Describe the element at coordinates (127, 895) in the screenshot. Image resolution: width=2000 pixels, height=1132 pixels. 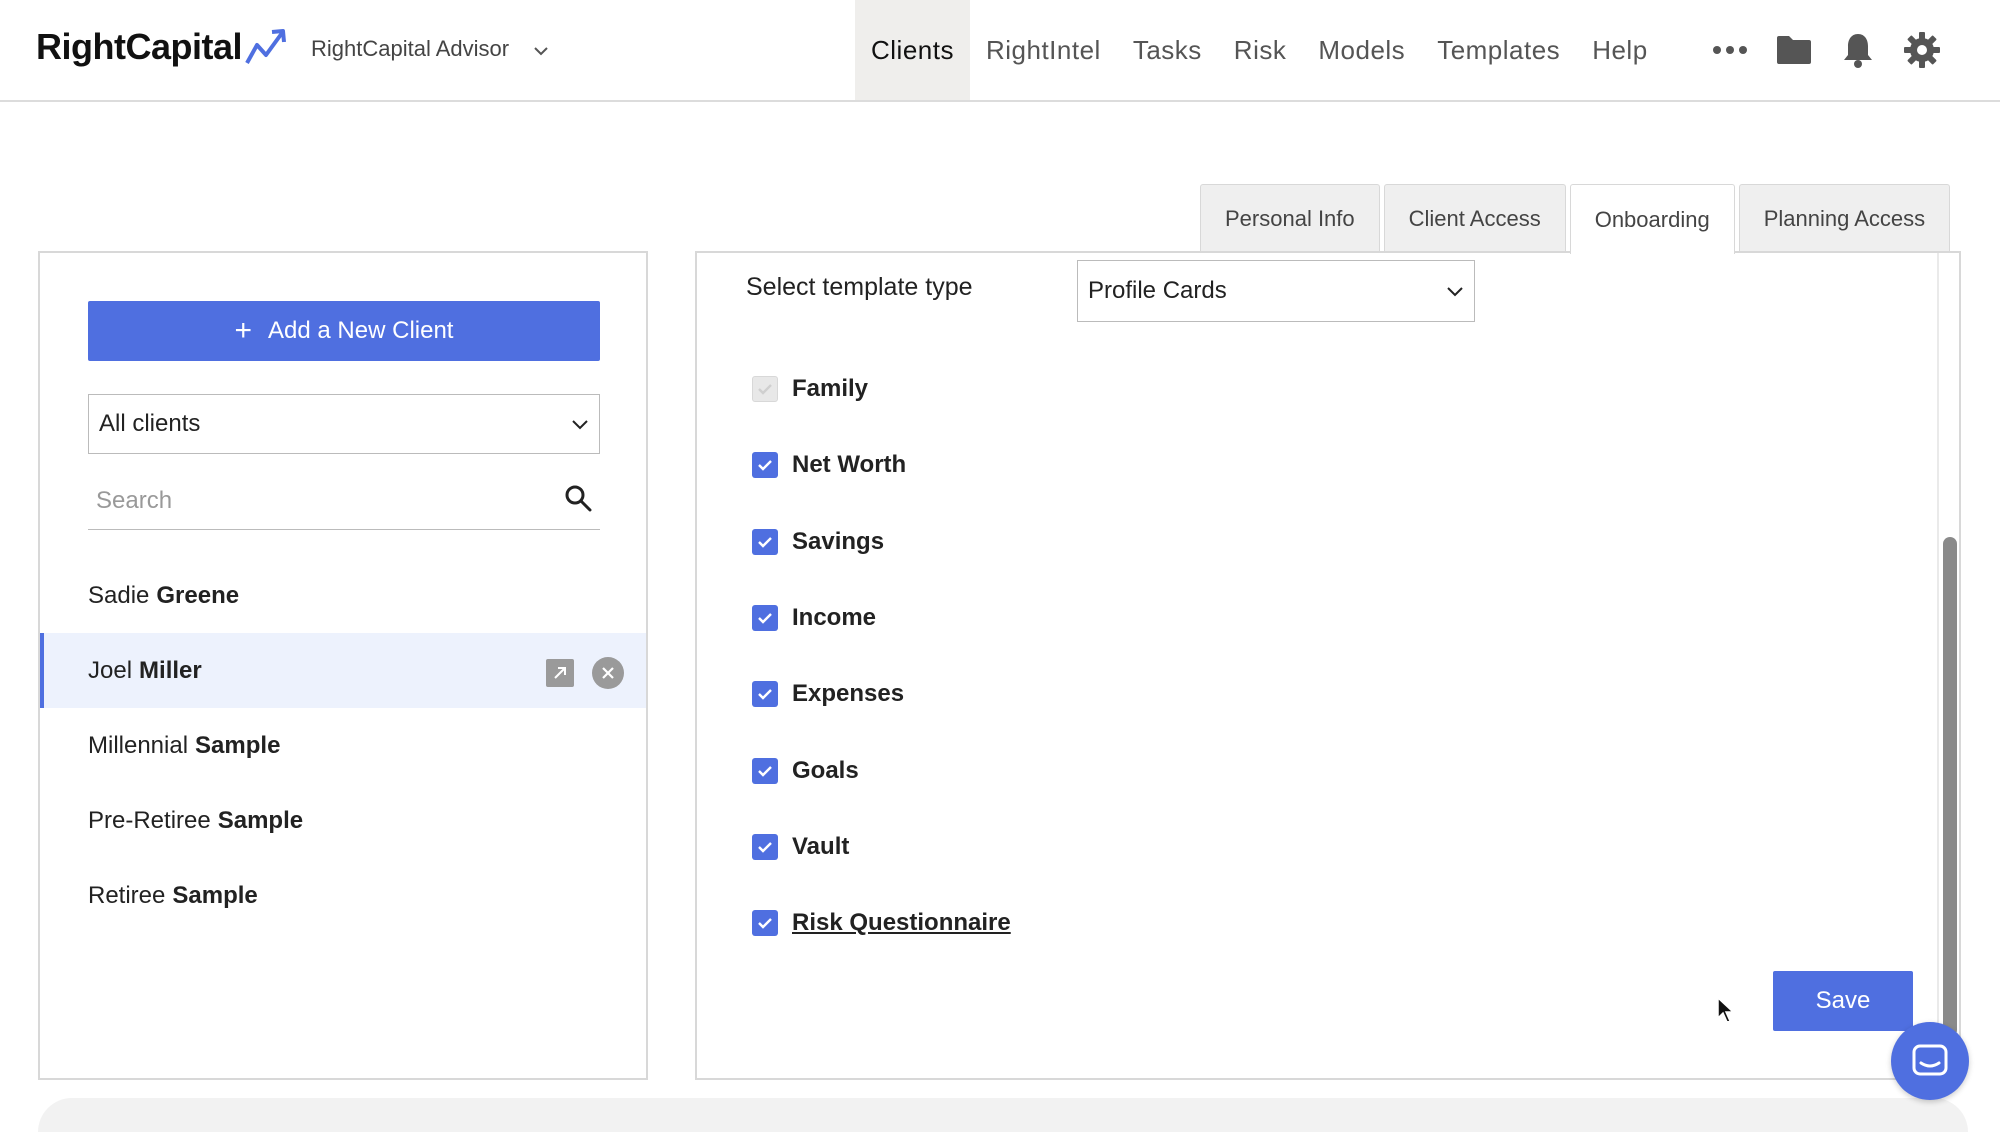
I see `client-first-name: Retiree` at that location.